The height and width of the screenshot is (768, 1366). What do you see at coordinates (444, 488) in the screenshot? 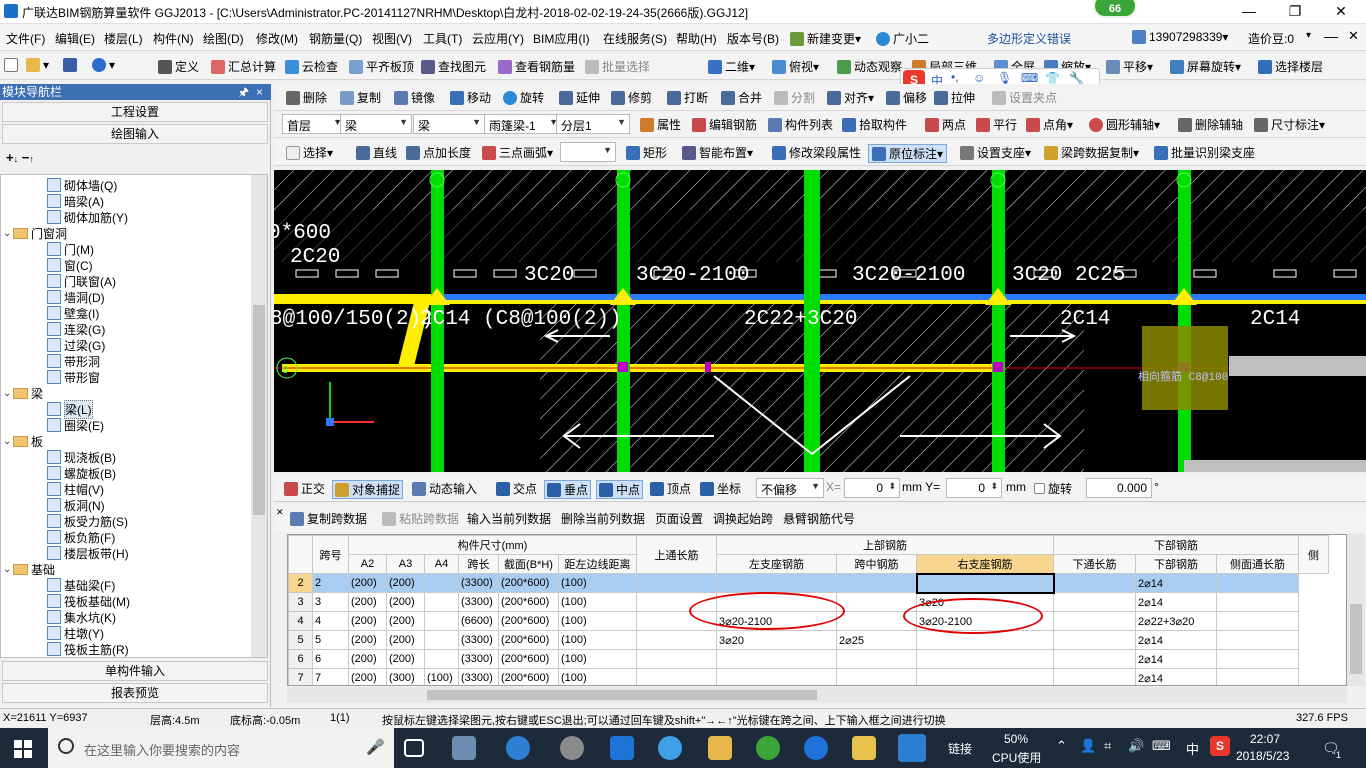
I see `dynamic-input-toggle: 动态输入` at bounding box center [444, 488].